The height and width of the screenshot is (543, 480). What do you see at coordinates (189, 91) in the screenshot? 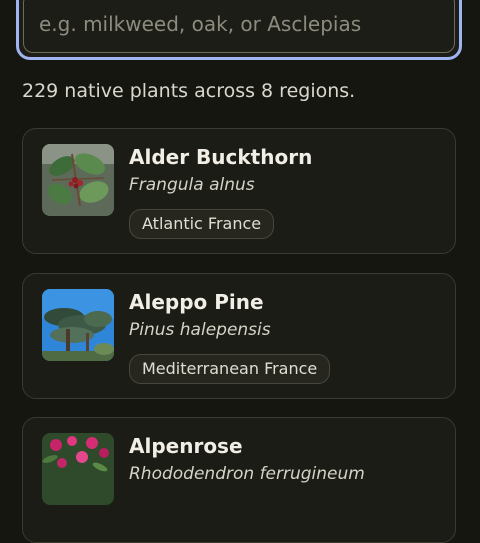
I see `results-summary: 229 native plants across 8 regions.` at bounding box center [189, 91].